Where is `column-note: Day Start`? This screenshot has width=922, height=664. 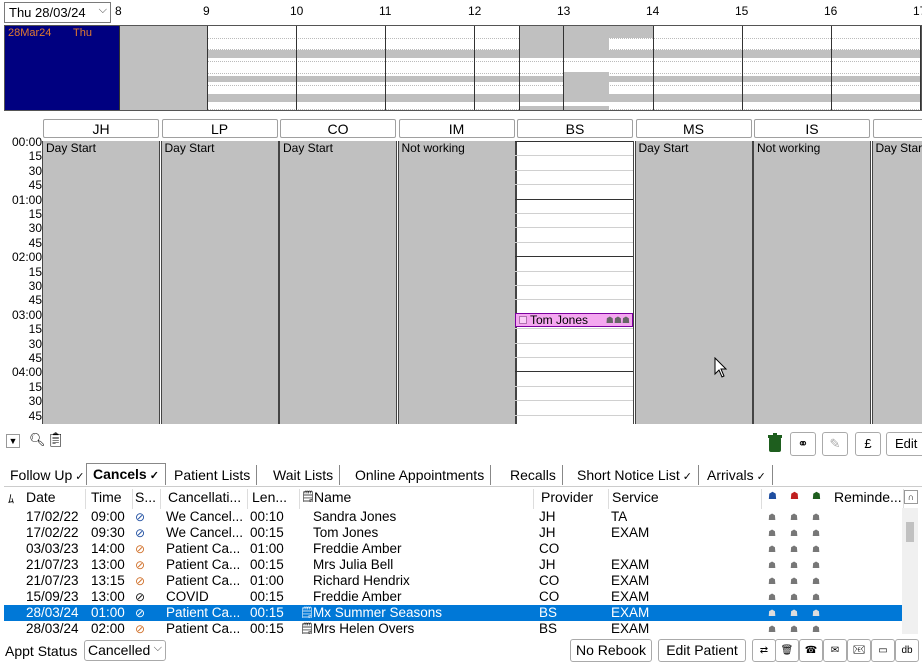 column-note: Day Start is located at coordinates (189, 148).